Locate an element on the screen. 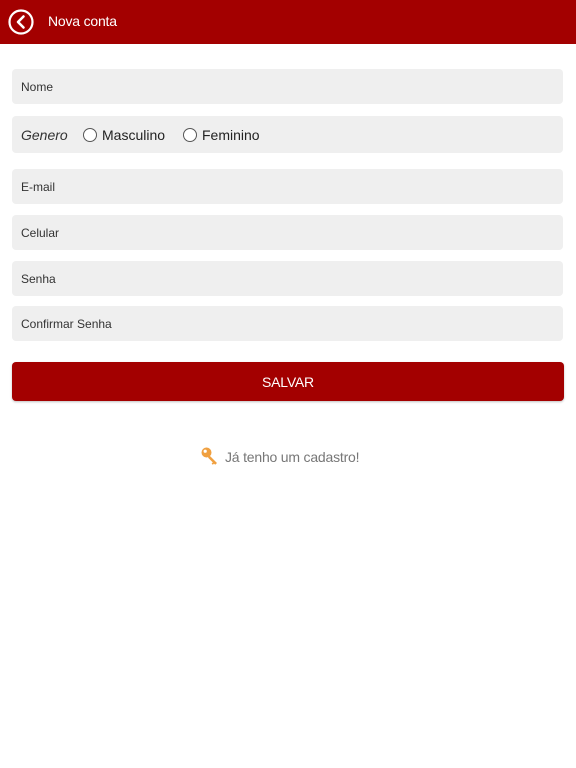 This screenshot has height=768, width=576. phone-input is located at coordinates (287, 232).